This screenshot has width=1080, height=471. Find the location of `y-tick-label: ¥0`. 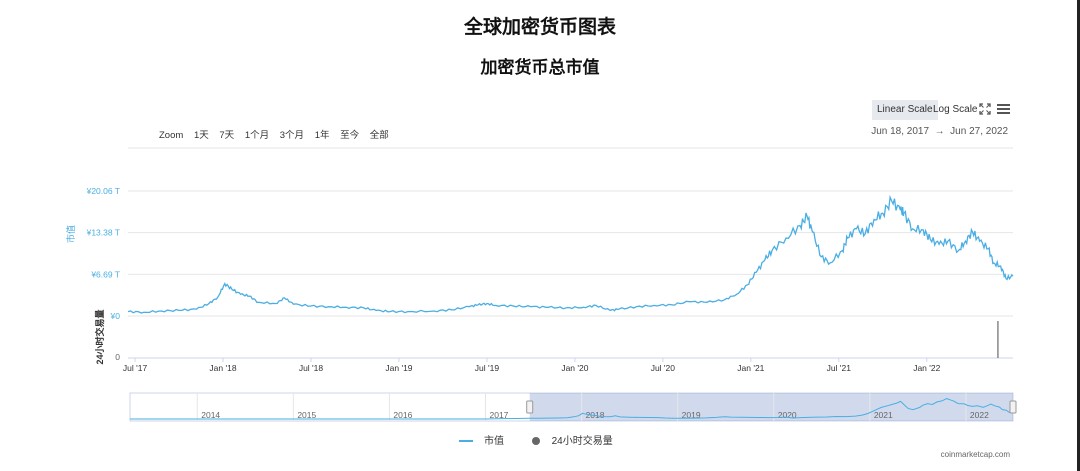

y-tick-label: ¥0 is located at coordinates (115, 316).